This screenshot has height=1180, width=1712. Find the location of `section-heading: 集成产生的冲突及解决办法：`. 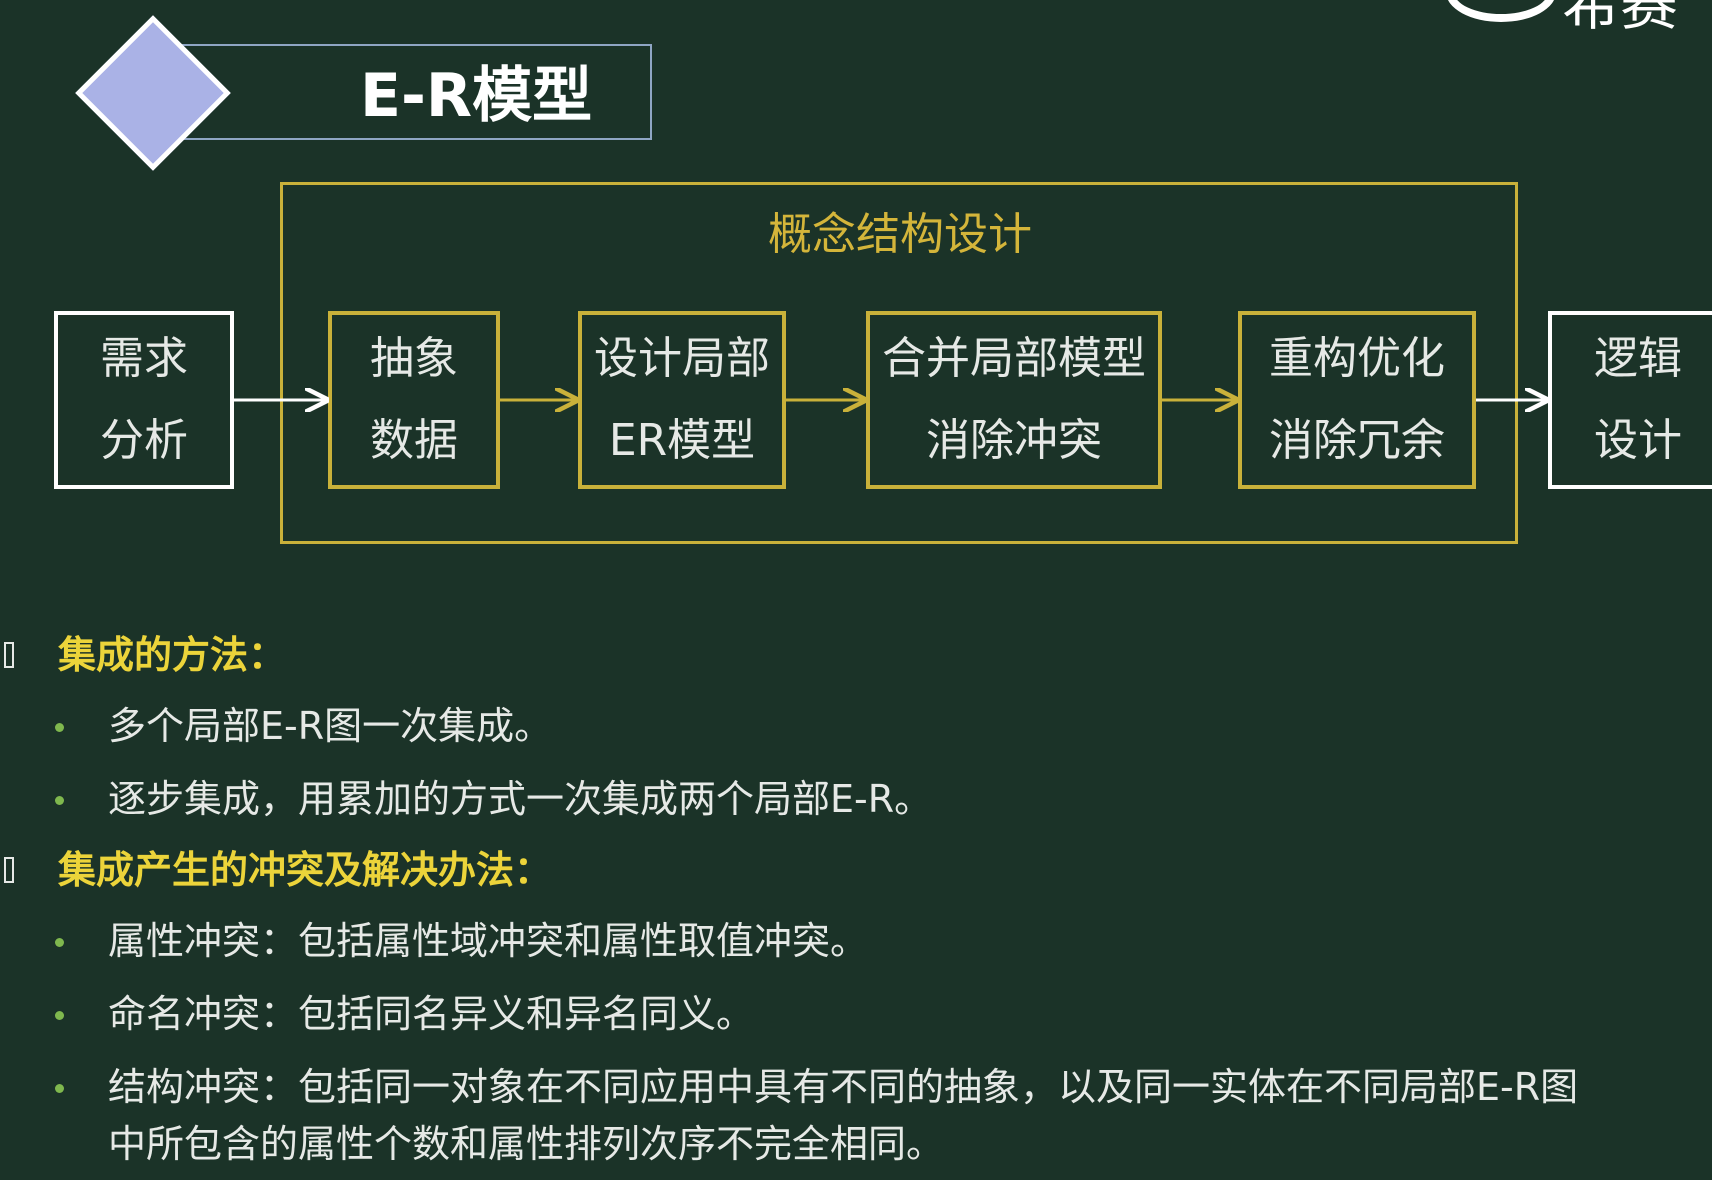

section-heading: 集成产生的冲突及解决办法： is located at coordinates (305, 870).